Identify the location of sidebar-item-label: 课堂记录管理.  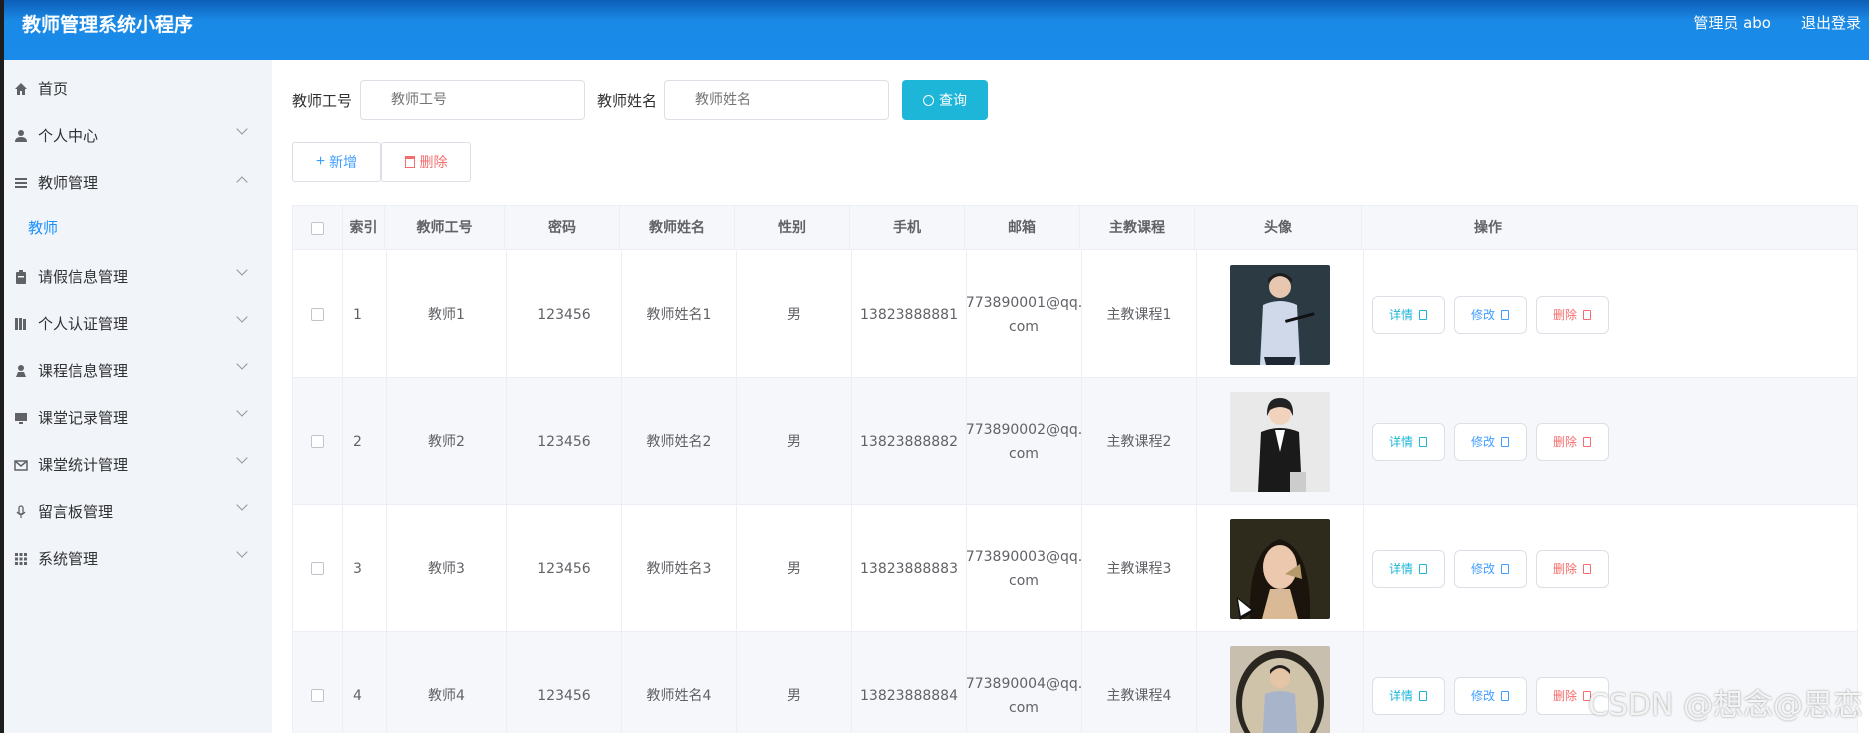
(83, 417).